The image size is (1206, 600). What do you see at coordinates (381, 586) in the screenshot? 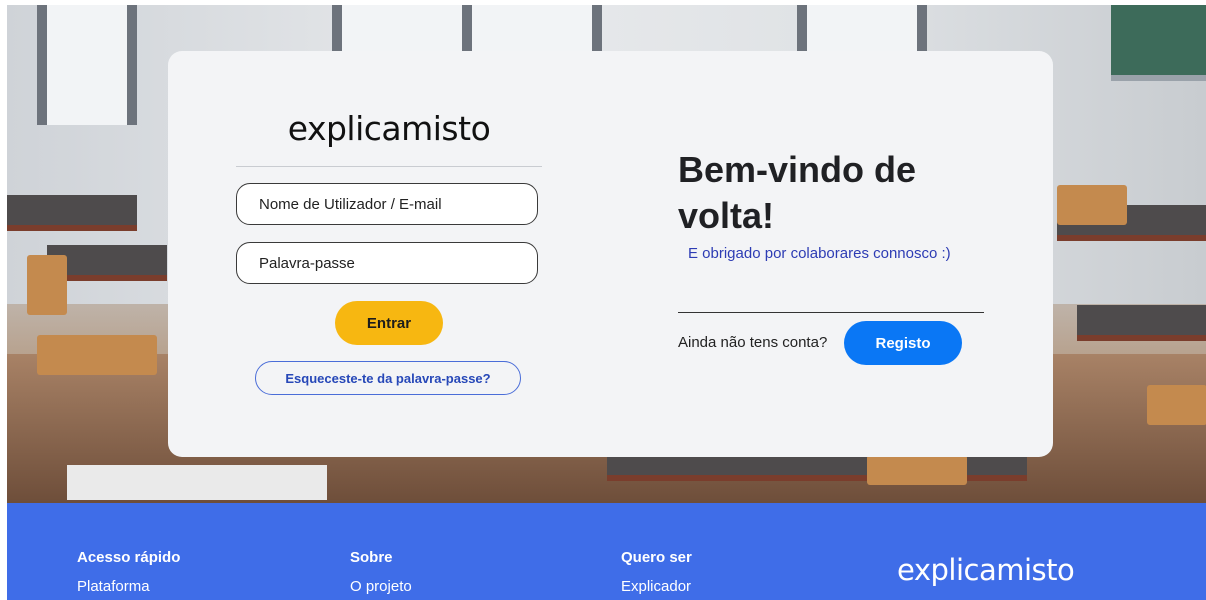
I see `footer-link-o-projeto: O projeto` at bounding box center [381, 586].